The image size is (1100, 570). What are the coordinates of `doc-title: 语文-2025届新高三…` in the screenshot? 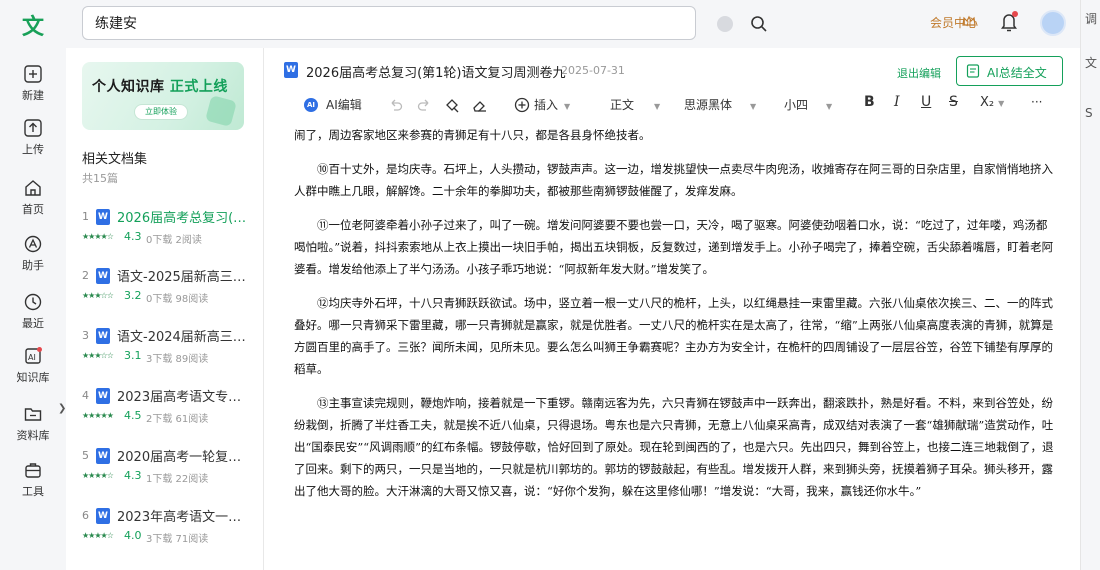 It's located at (182, 275).